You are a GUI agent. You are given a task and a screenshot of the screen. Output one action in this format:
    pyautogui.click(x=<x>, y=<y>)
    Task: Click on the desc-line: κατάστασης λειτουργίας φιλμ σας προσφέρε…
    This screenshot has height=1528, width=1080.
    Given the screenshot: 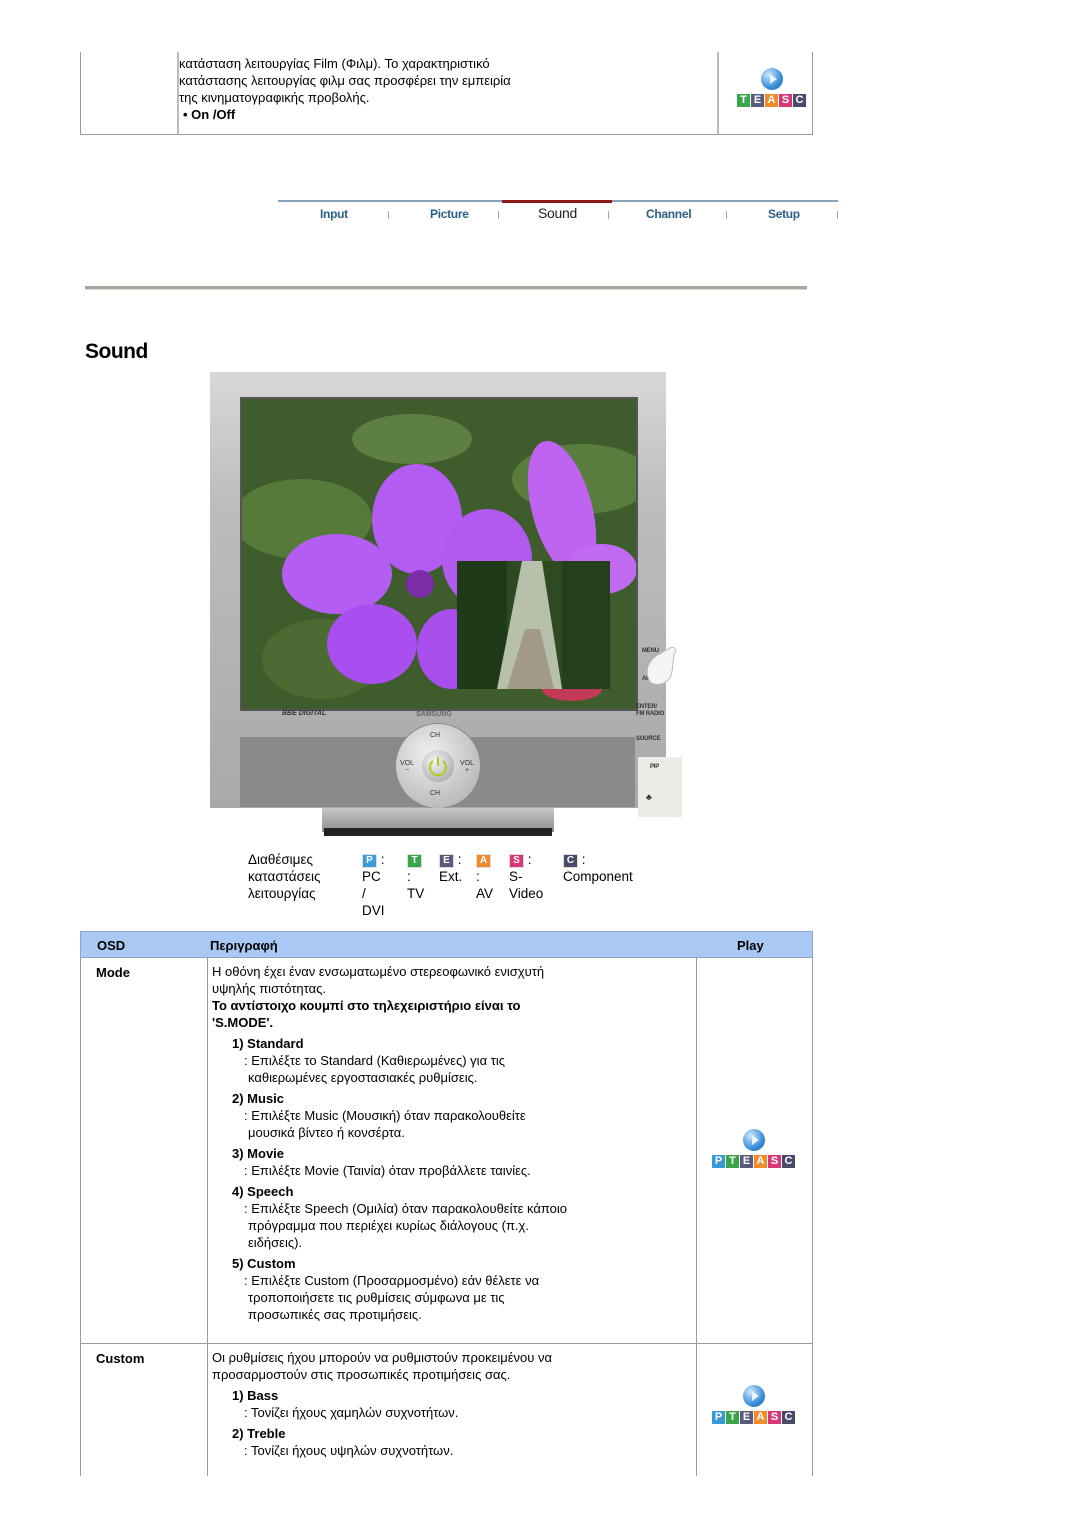 What is the action you would take?
    pyautogui.click(x=345, y=80)
    